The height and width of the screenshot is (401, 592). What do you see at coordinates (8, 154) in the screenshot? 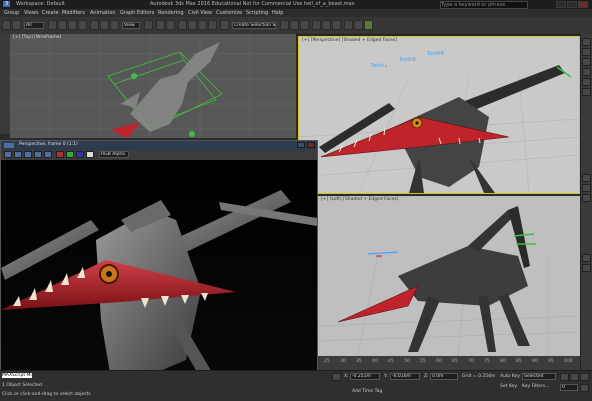
I see `save-image-icon` at bounding box center [8, 154].